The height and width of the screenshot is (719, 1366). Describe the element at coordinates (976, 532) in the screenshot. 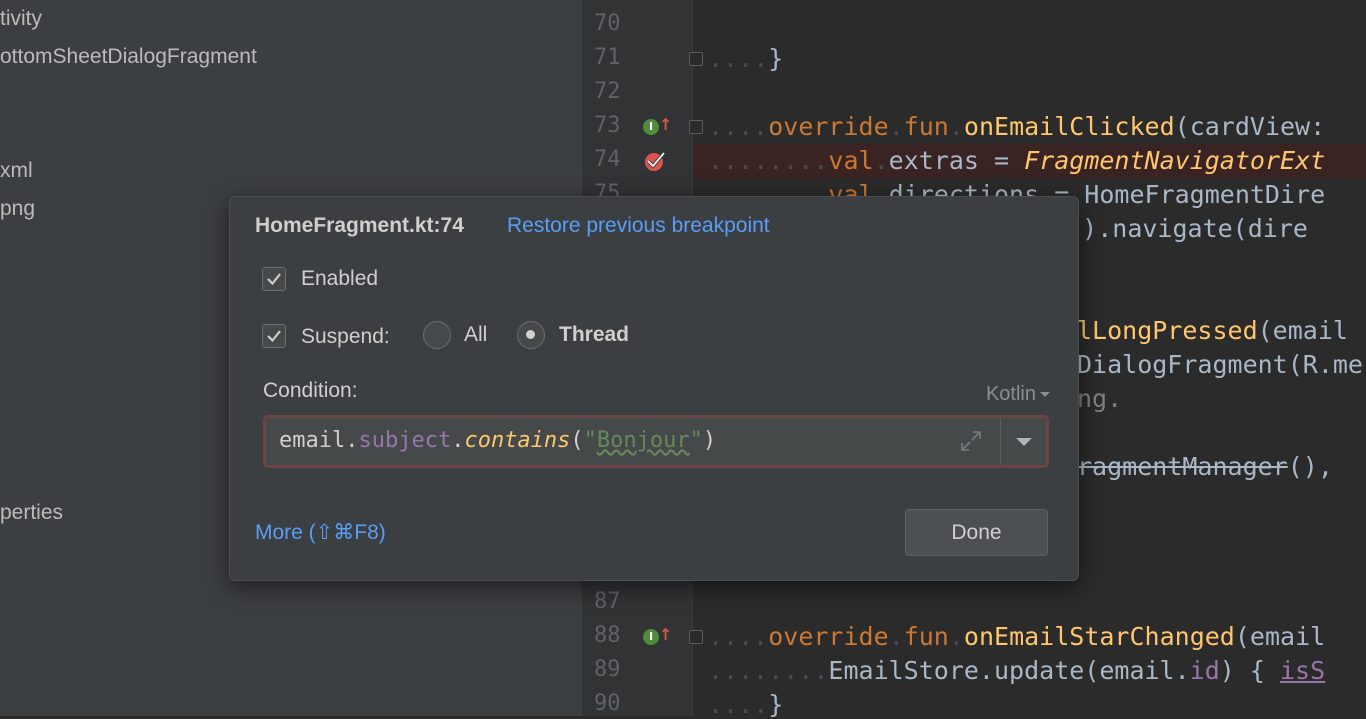

I see `done-button: Done` at that location.